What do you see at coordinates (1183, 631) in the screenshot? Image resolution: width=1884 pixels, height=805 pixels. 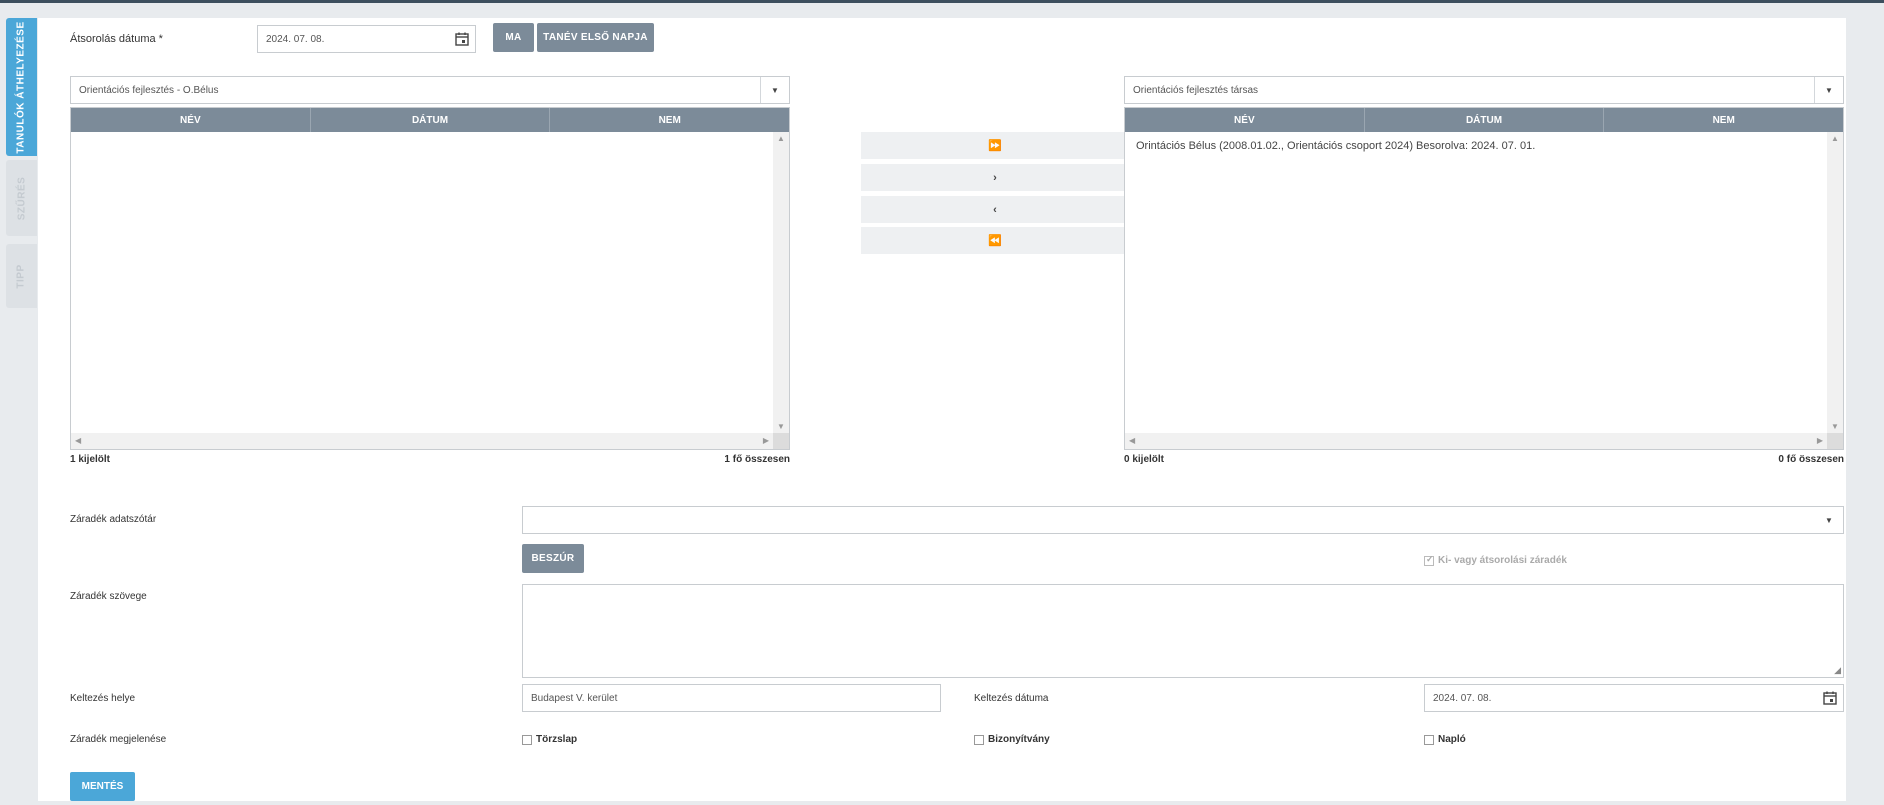 I see `clause-text-area: ◢` at bounding box center [1183, 631].